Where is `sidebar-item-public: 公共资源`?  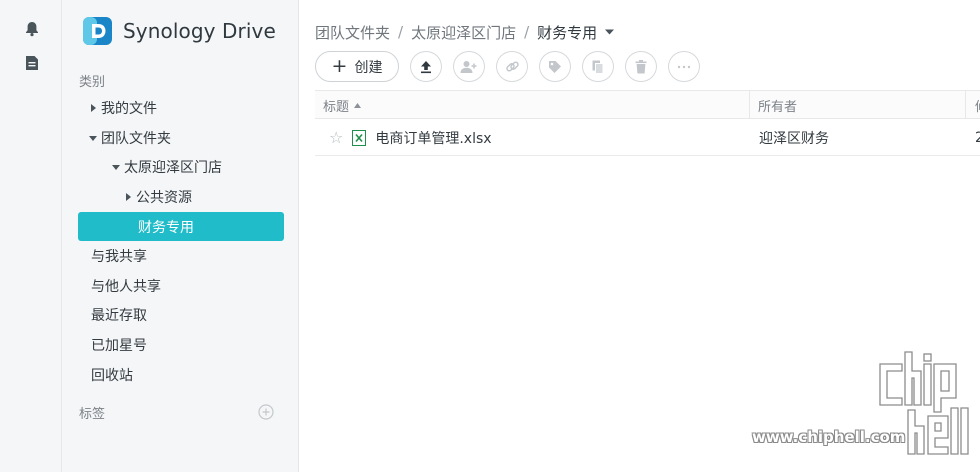 sidebar-item-public: 公共资源 is located at coordinates (181, 196).